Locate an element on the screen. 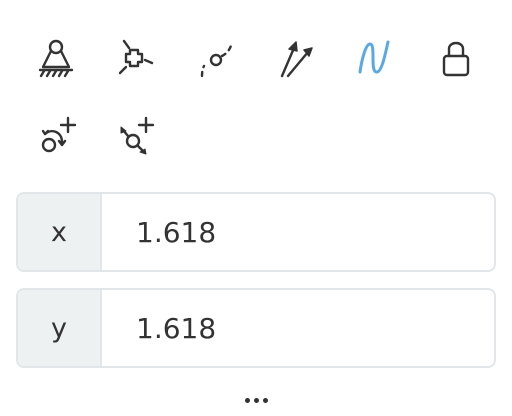 The width and height of the screenshot is (512, 416). freehand-curve-tool is located at coordinates (374, 58).